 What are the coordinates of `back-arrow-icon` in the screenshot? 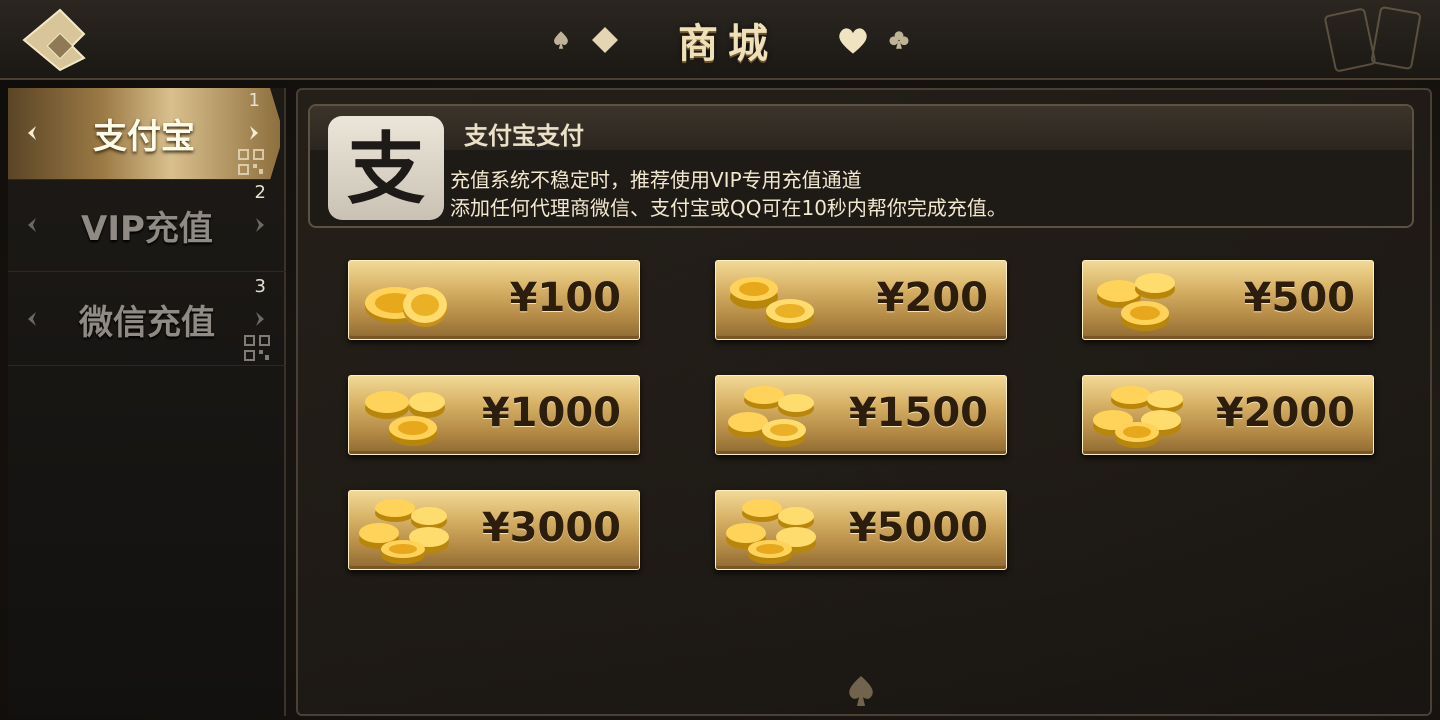 It's located at (54, 40).